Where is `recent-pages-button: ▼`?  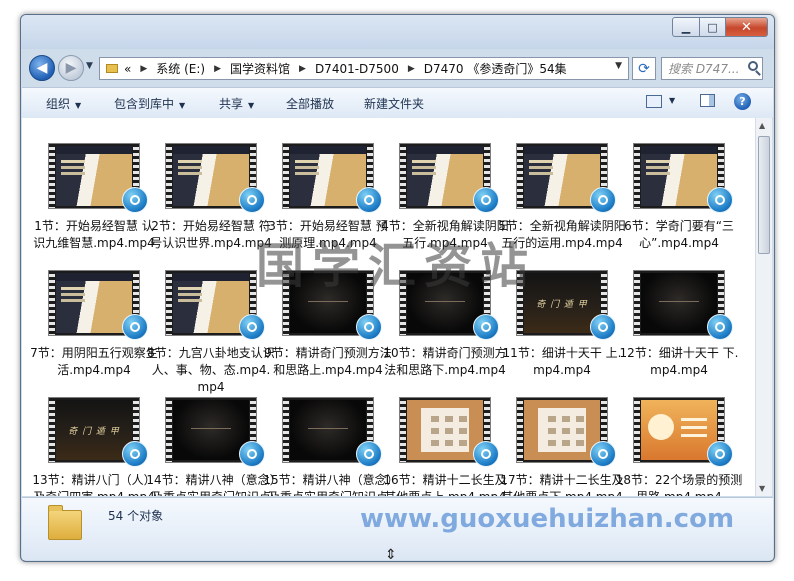
recent-pages-button: ▼ is located at coordinates (89, 66).